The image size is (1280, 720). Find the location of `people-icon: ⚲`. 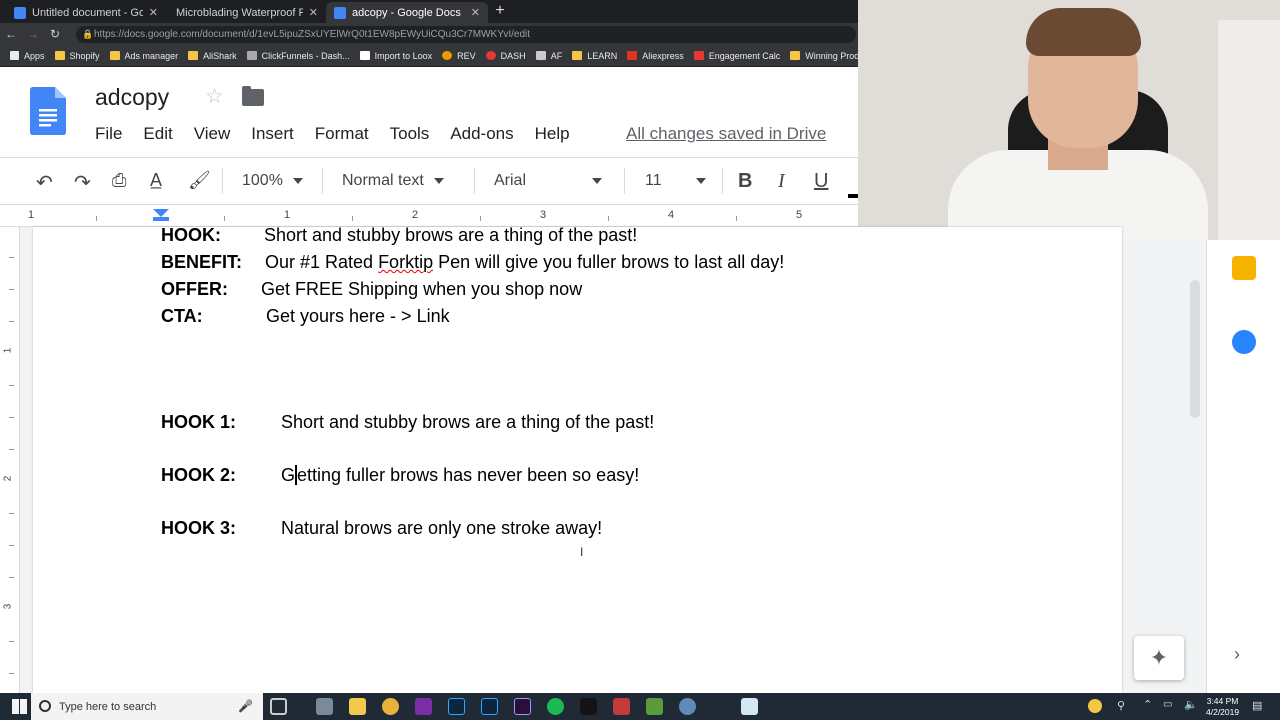

people-icon: ⚲ is located at coordinates (1121, 705).